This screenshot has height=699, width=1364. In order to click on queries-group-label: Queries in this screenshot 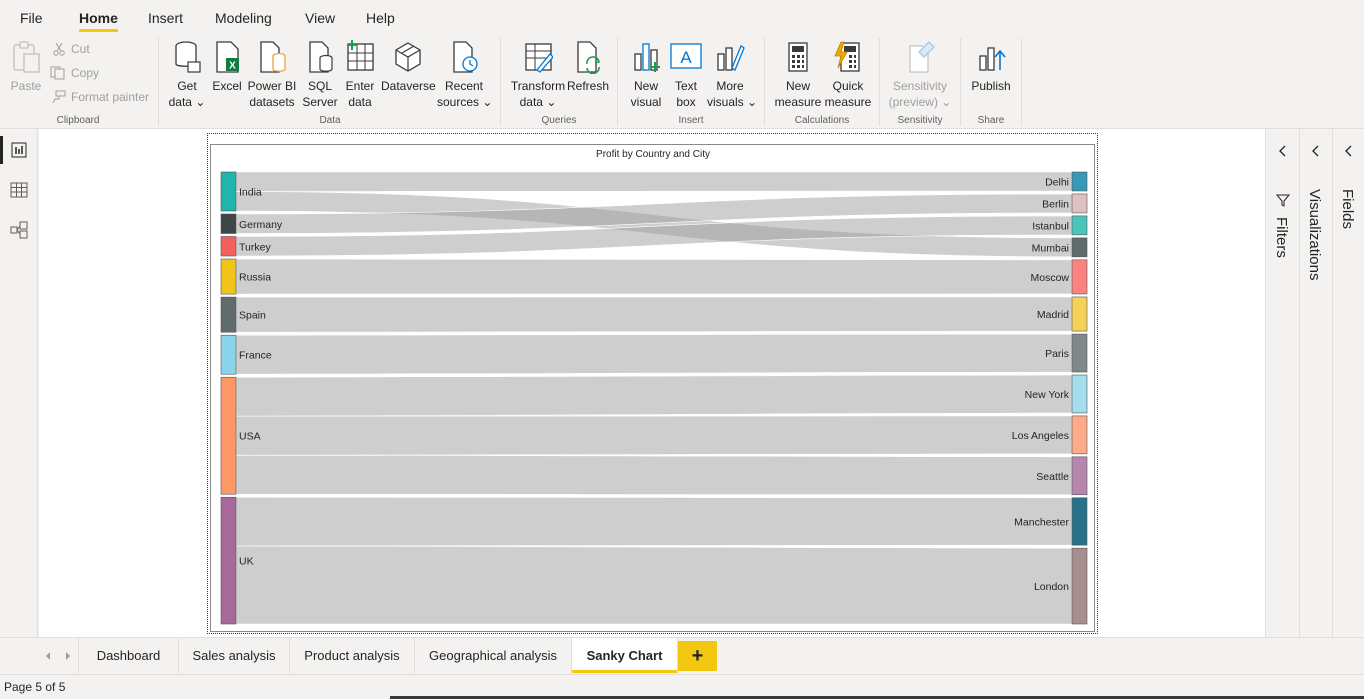, I will do `click(559, 120)`.